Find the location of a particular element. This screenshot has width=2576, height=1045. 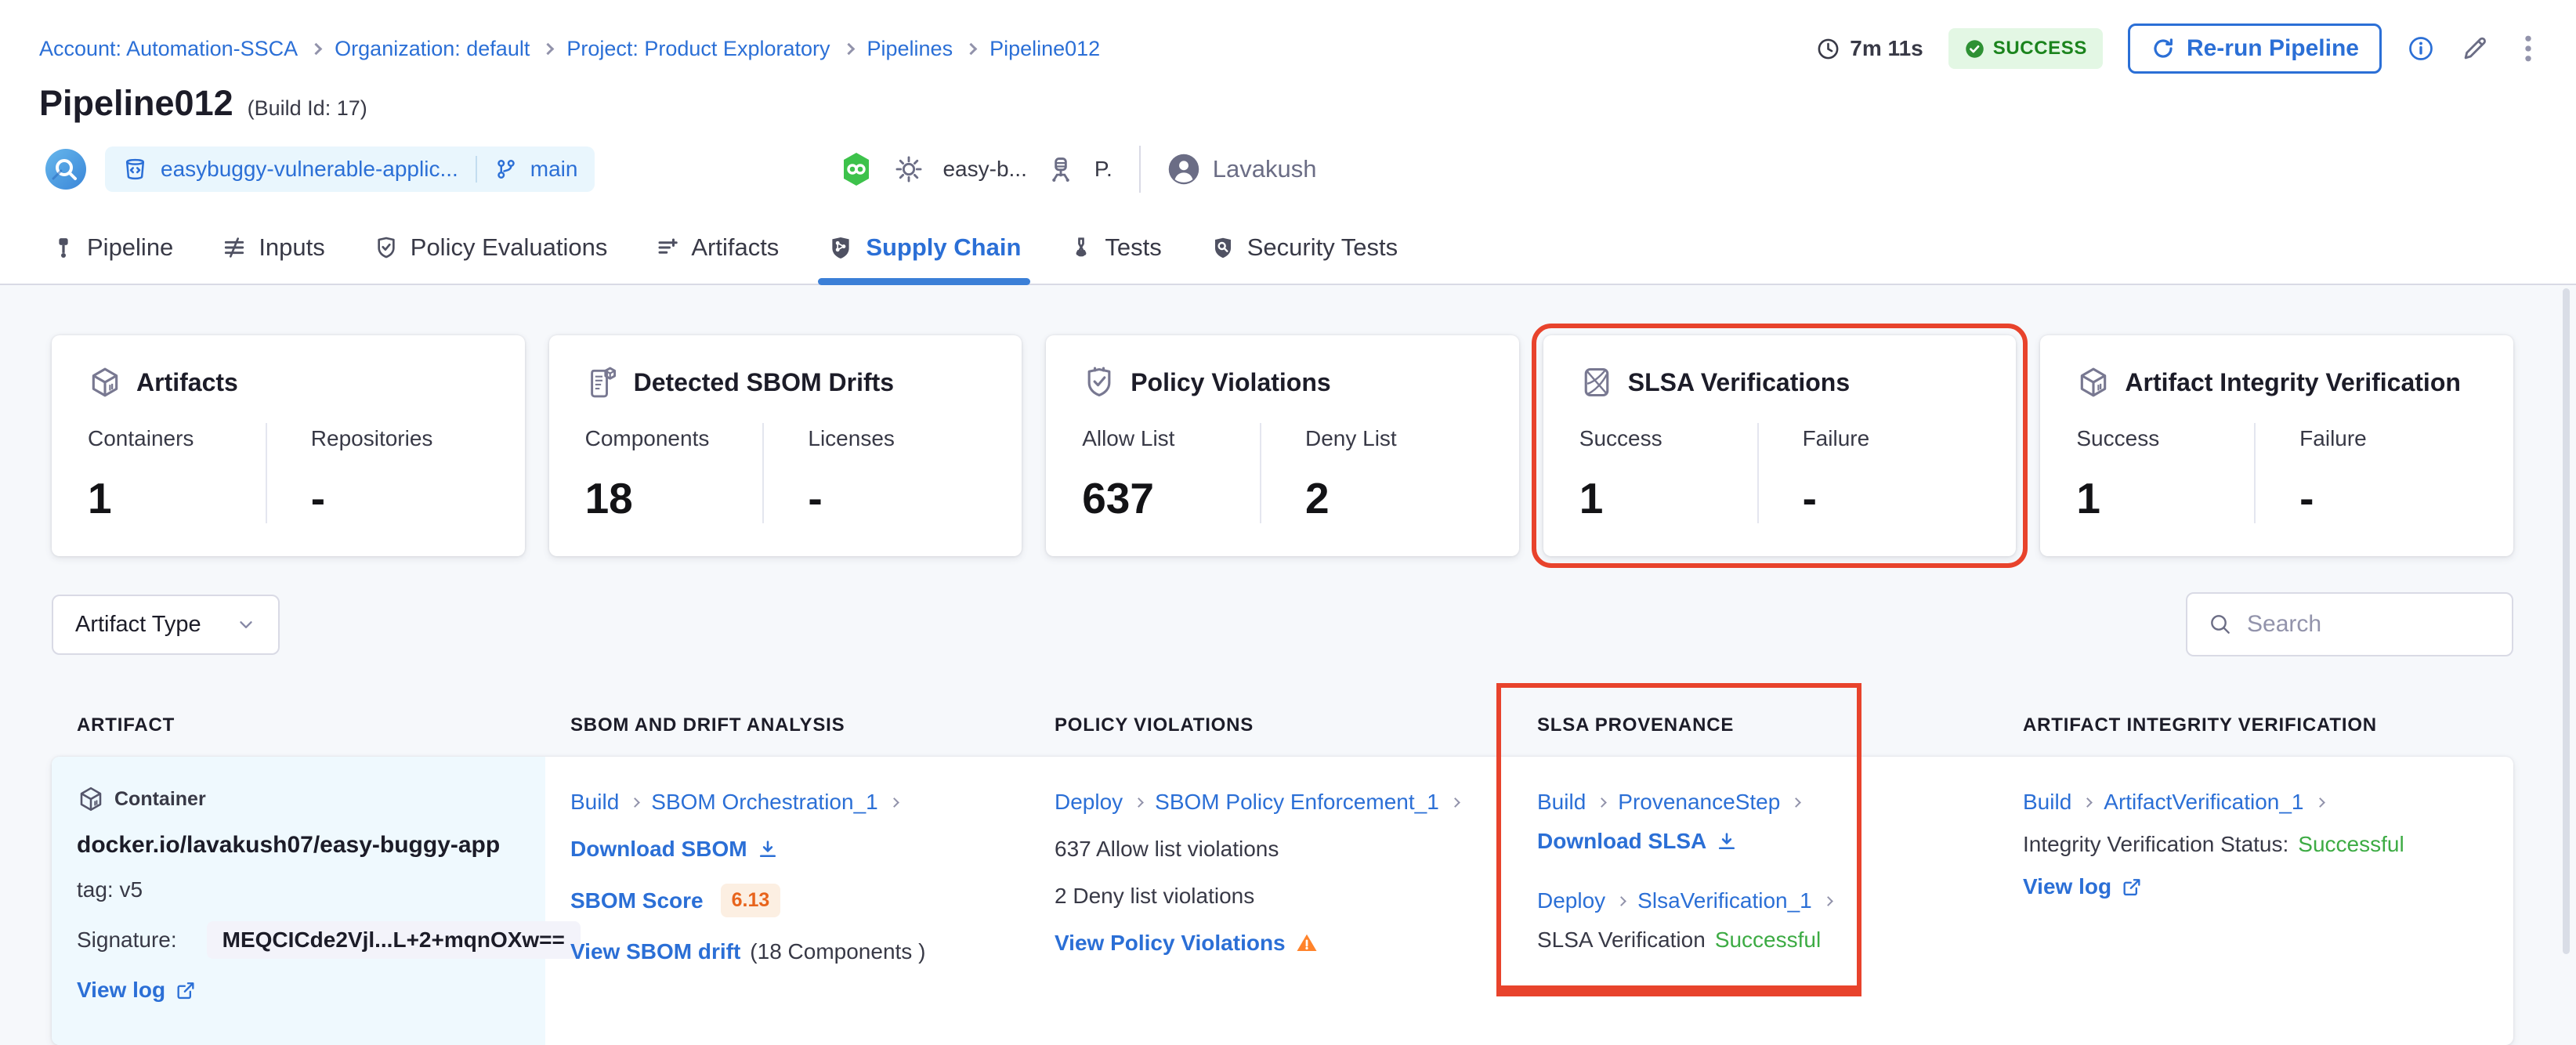

branch-link: main is located at coordinates (554, 169).